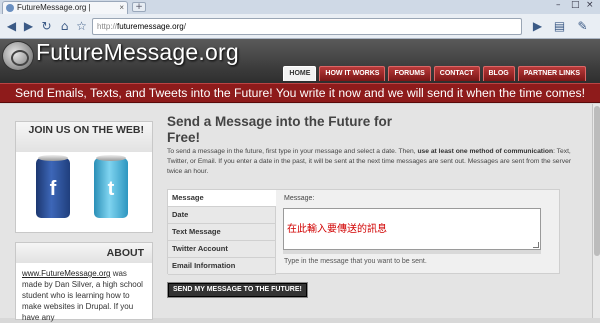 Image resolution: width=600 pixels, height=323 pixels. Describe the element at coordinates (280, 129) in the screenshot. I see `page-title: Send a Message into the Future for Free!` at that location.